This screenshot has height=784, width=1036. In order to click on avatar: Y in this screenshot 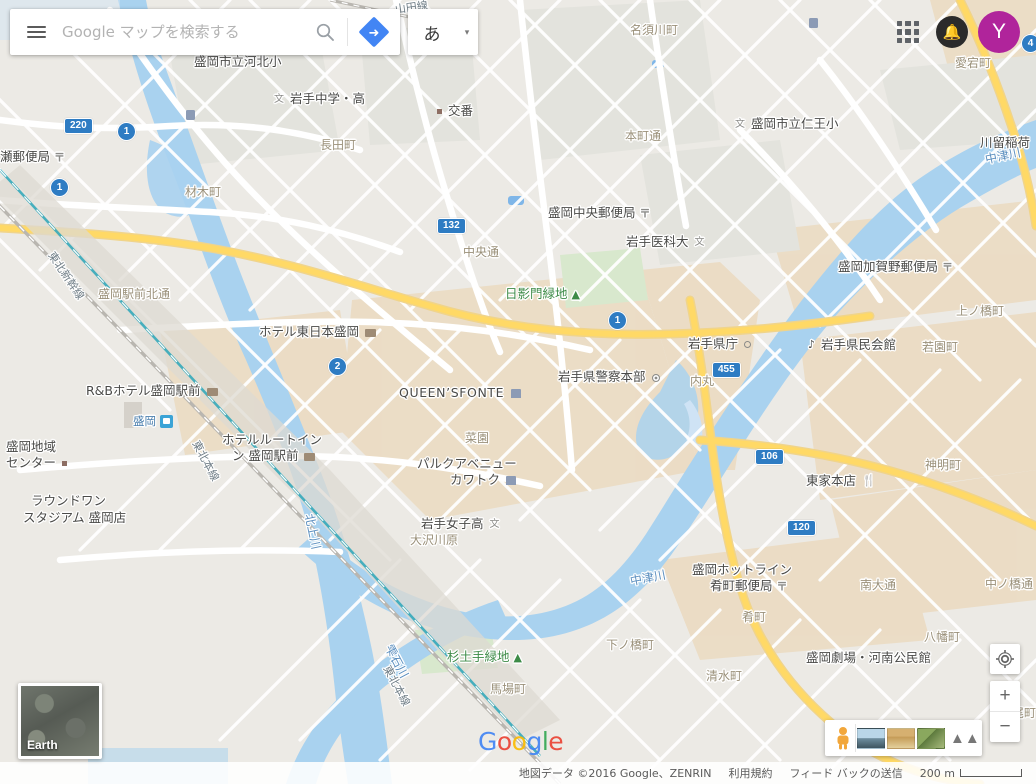, I will do `click(999, 32)`.